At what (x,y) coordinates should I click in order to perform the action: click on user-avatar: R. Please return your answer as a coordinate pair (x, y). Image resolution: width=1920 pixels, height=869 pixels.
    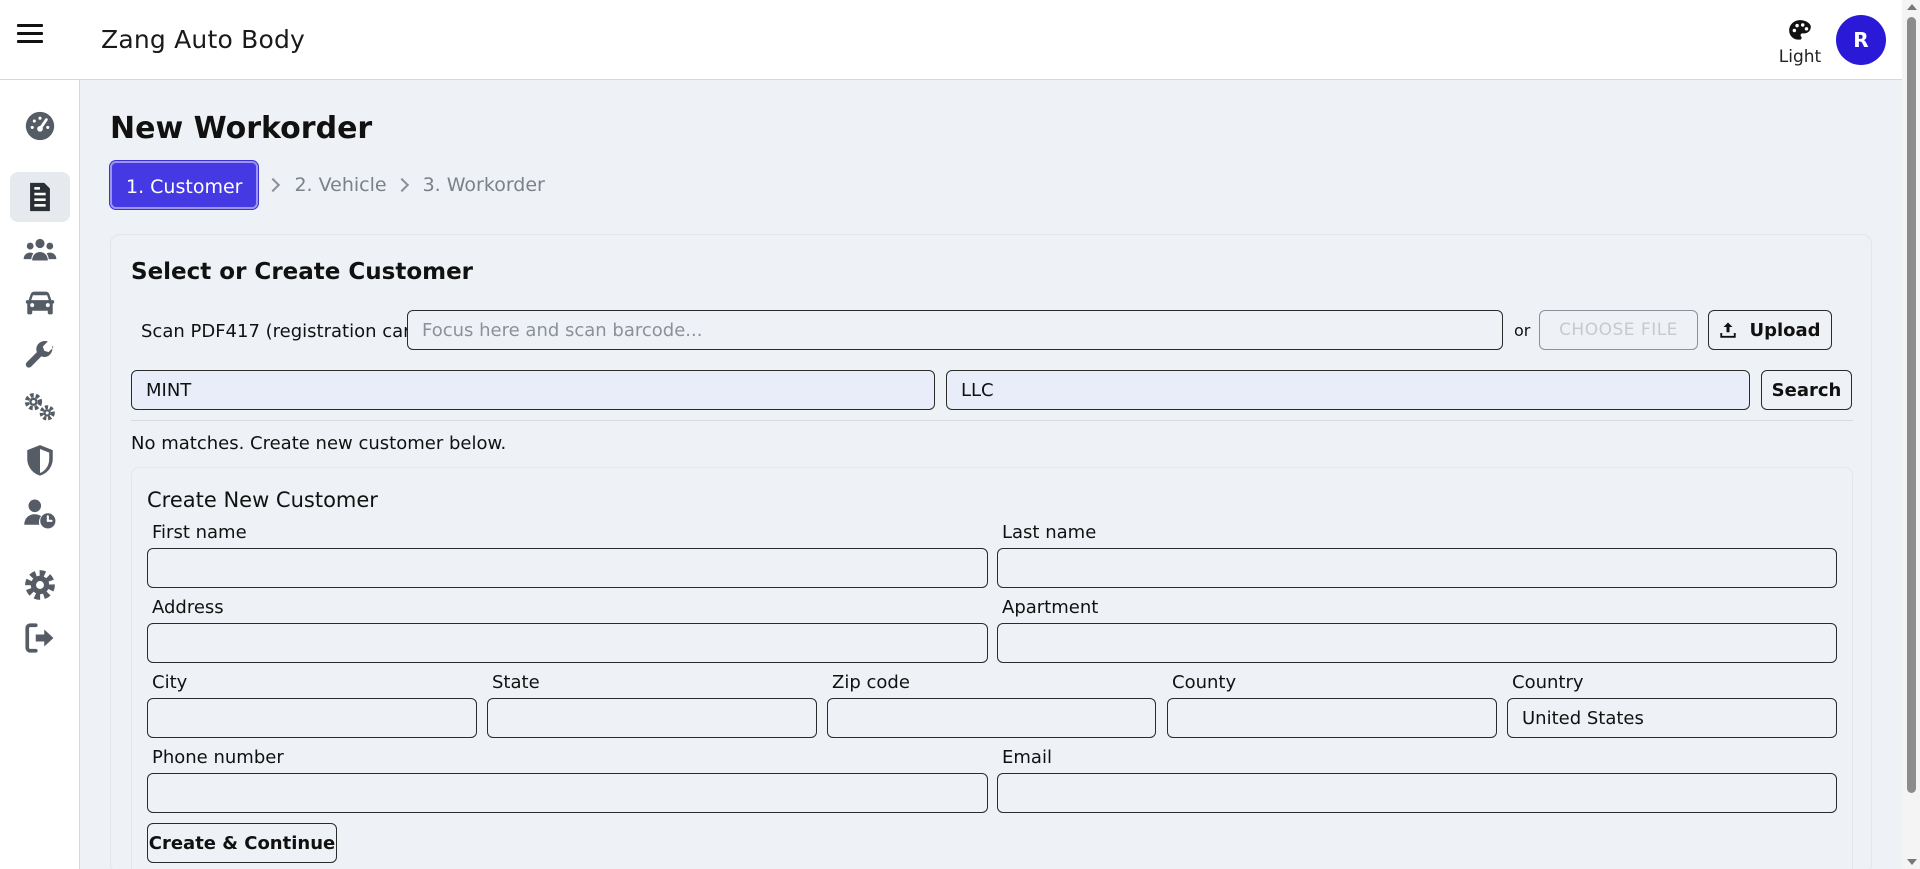
    Looking at the image, I should click on (1861, 40).